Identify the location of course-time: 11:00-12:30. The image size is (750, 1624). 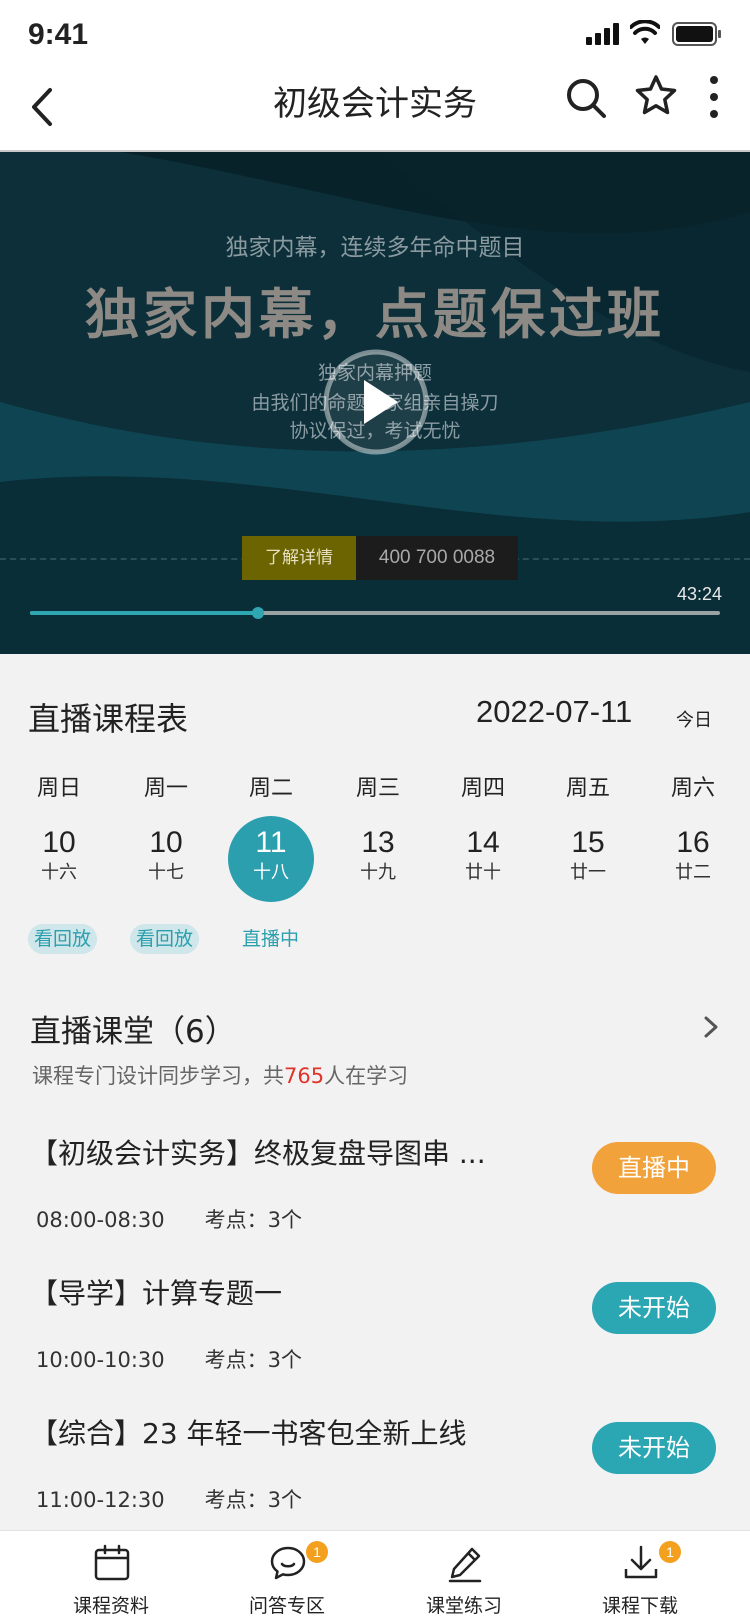
(100, 1500).